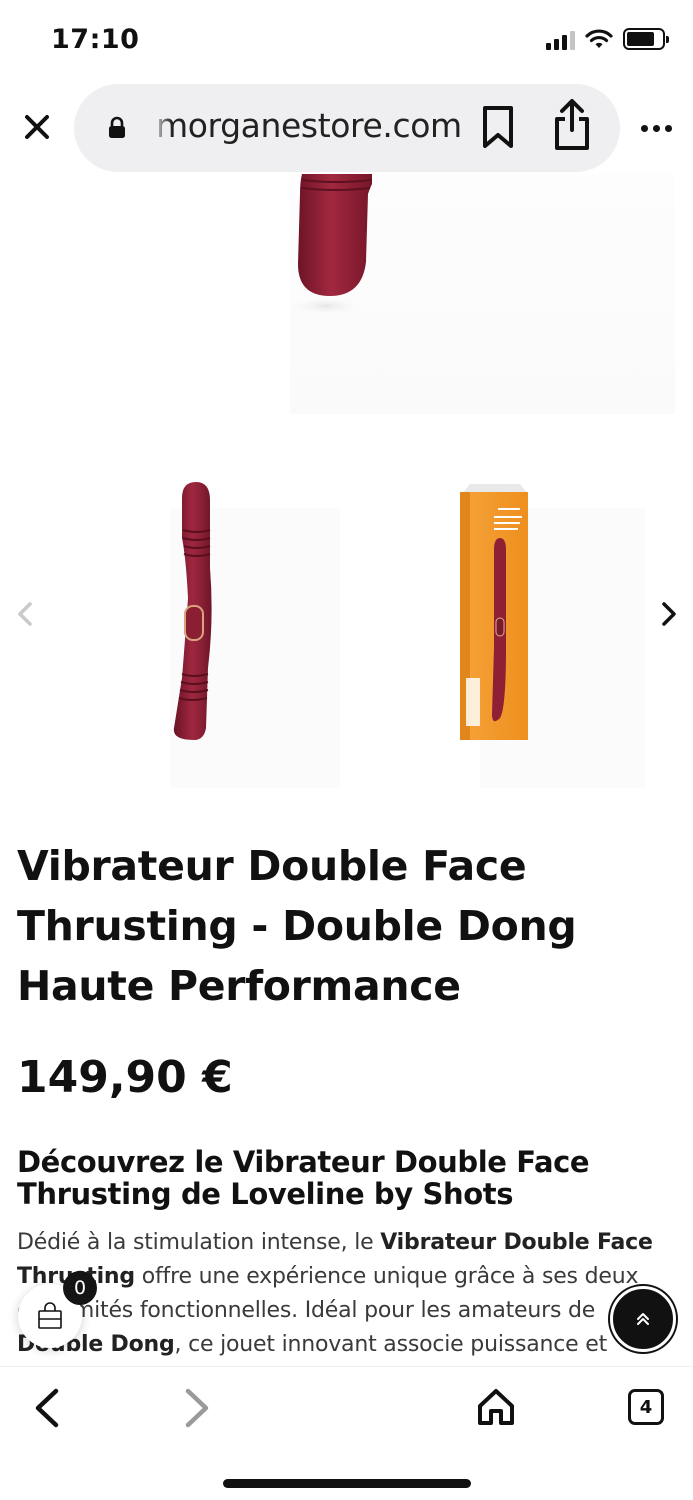  I want to click on home-indicator, so click(347, 1483).